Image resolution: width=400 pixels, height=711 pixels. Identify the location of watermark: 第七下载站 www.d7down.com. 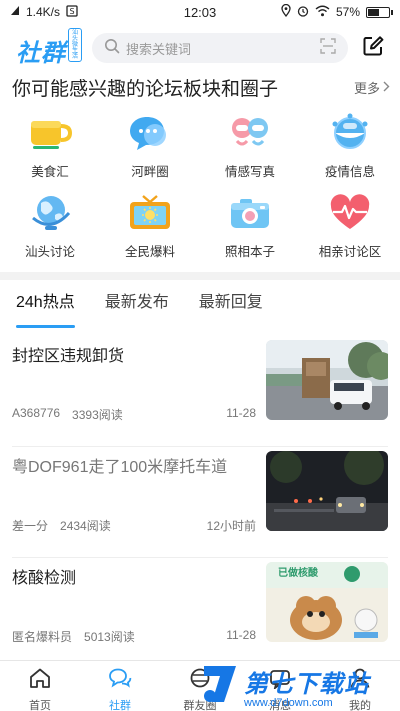
(300, 686).